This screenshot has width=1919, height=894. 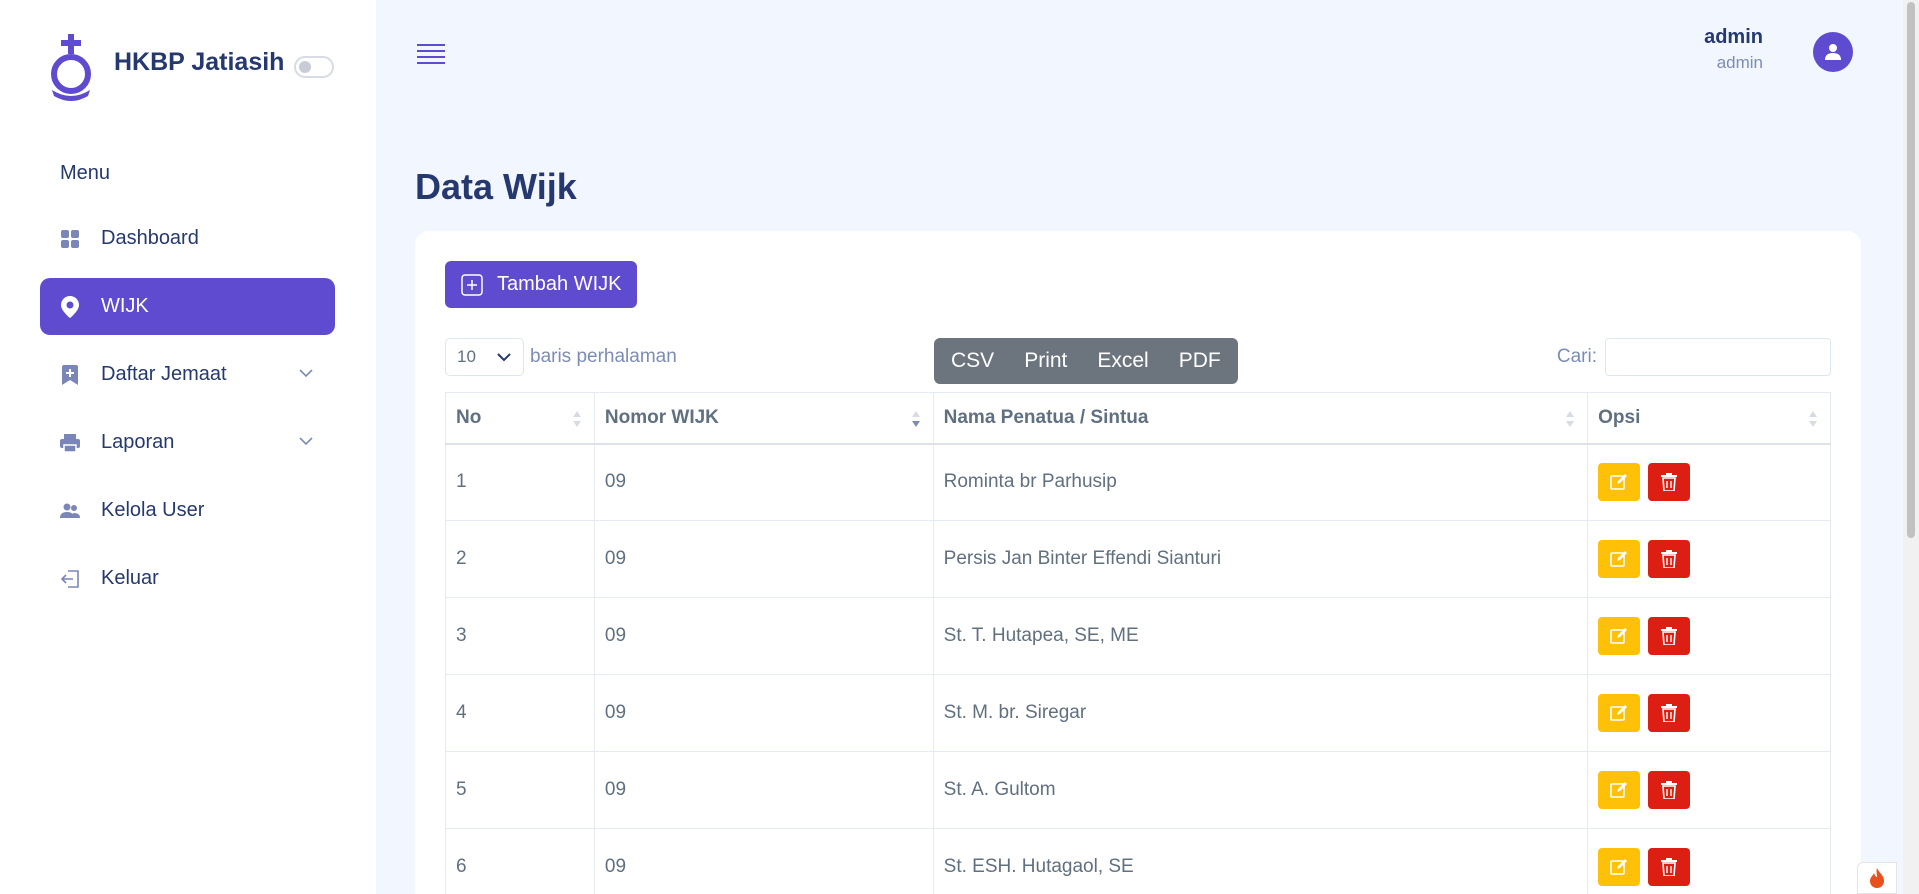 I want to click on menu-title: Menu, so click(x=85, y=173).